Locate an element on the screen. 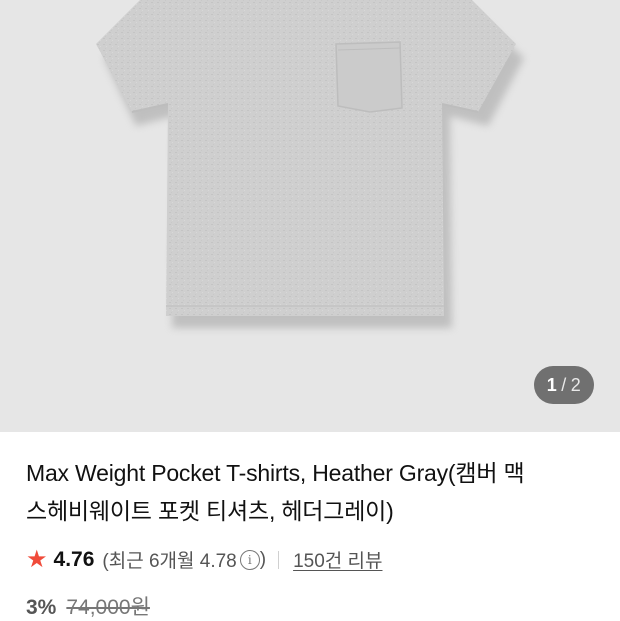 The width and height of the screenshot is (620, 621). image-pager: 1 / 2 is located at coordinates (564, 385).